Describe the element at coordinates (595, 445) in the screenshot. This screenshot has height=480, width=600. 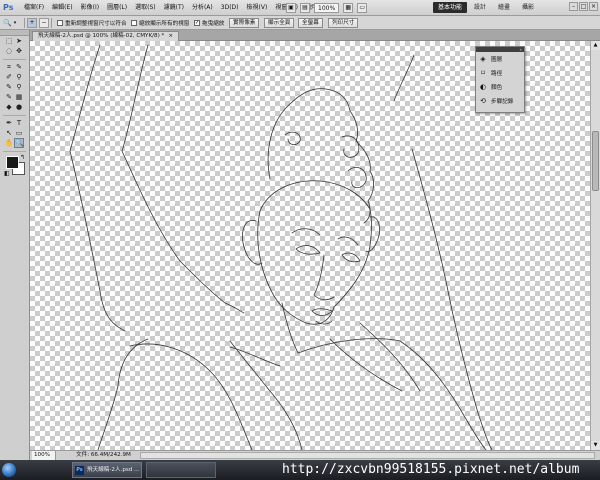
I see `scroll-down-icon: ▼` at that location.